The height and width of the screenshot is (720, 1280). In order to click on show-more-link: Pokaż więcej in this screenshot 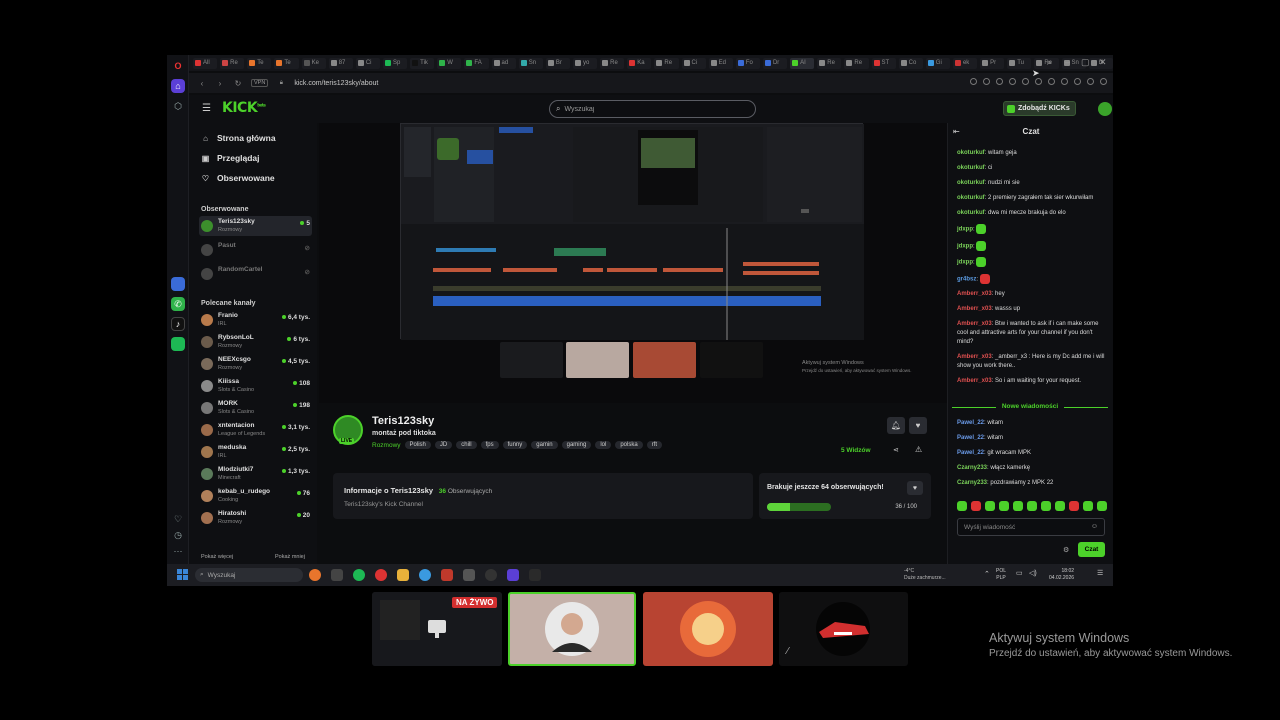, I will do `click(217, 557)`.